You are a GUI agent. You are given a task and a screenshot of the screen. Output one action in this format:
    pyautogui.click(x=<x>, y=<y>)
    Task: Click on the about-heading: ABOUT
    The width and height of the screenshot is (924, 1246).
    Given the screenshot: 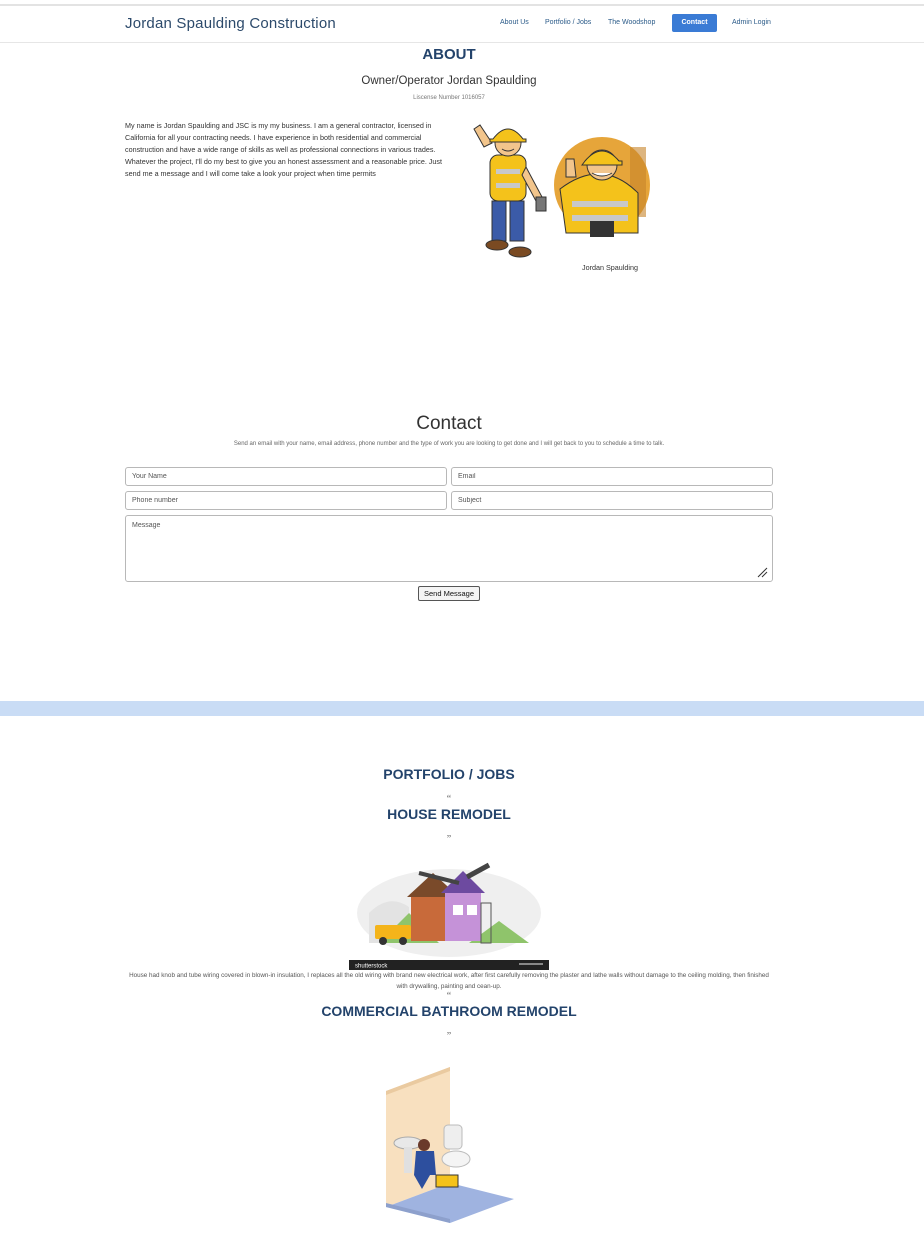 What is the action you would take?
    pyautogui.click(x=449, y=54)
    